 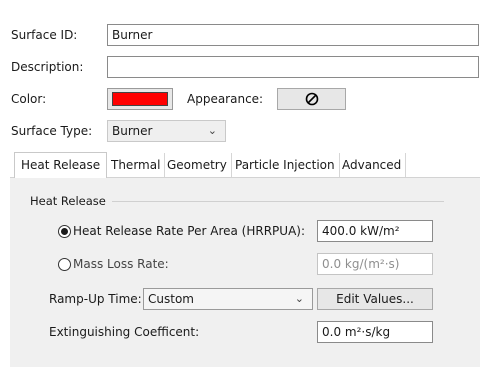 What do you see at coordinates (132, 131) in the screenshot?
I see `surface-type-value: Burner` at bounding box center [132, 131].